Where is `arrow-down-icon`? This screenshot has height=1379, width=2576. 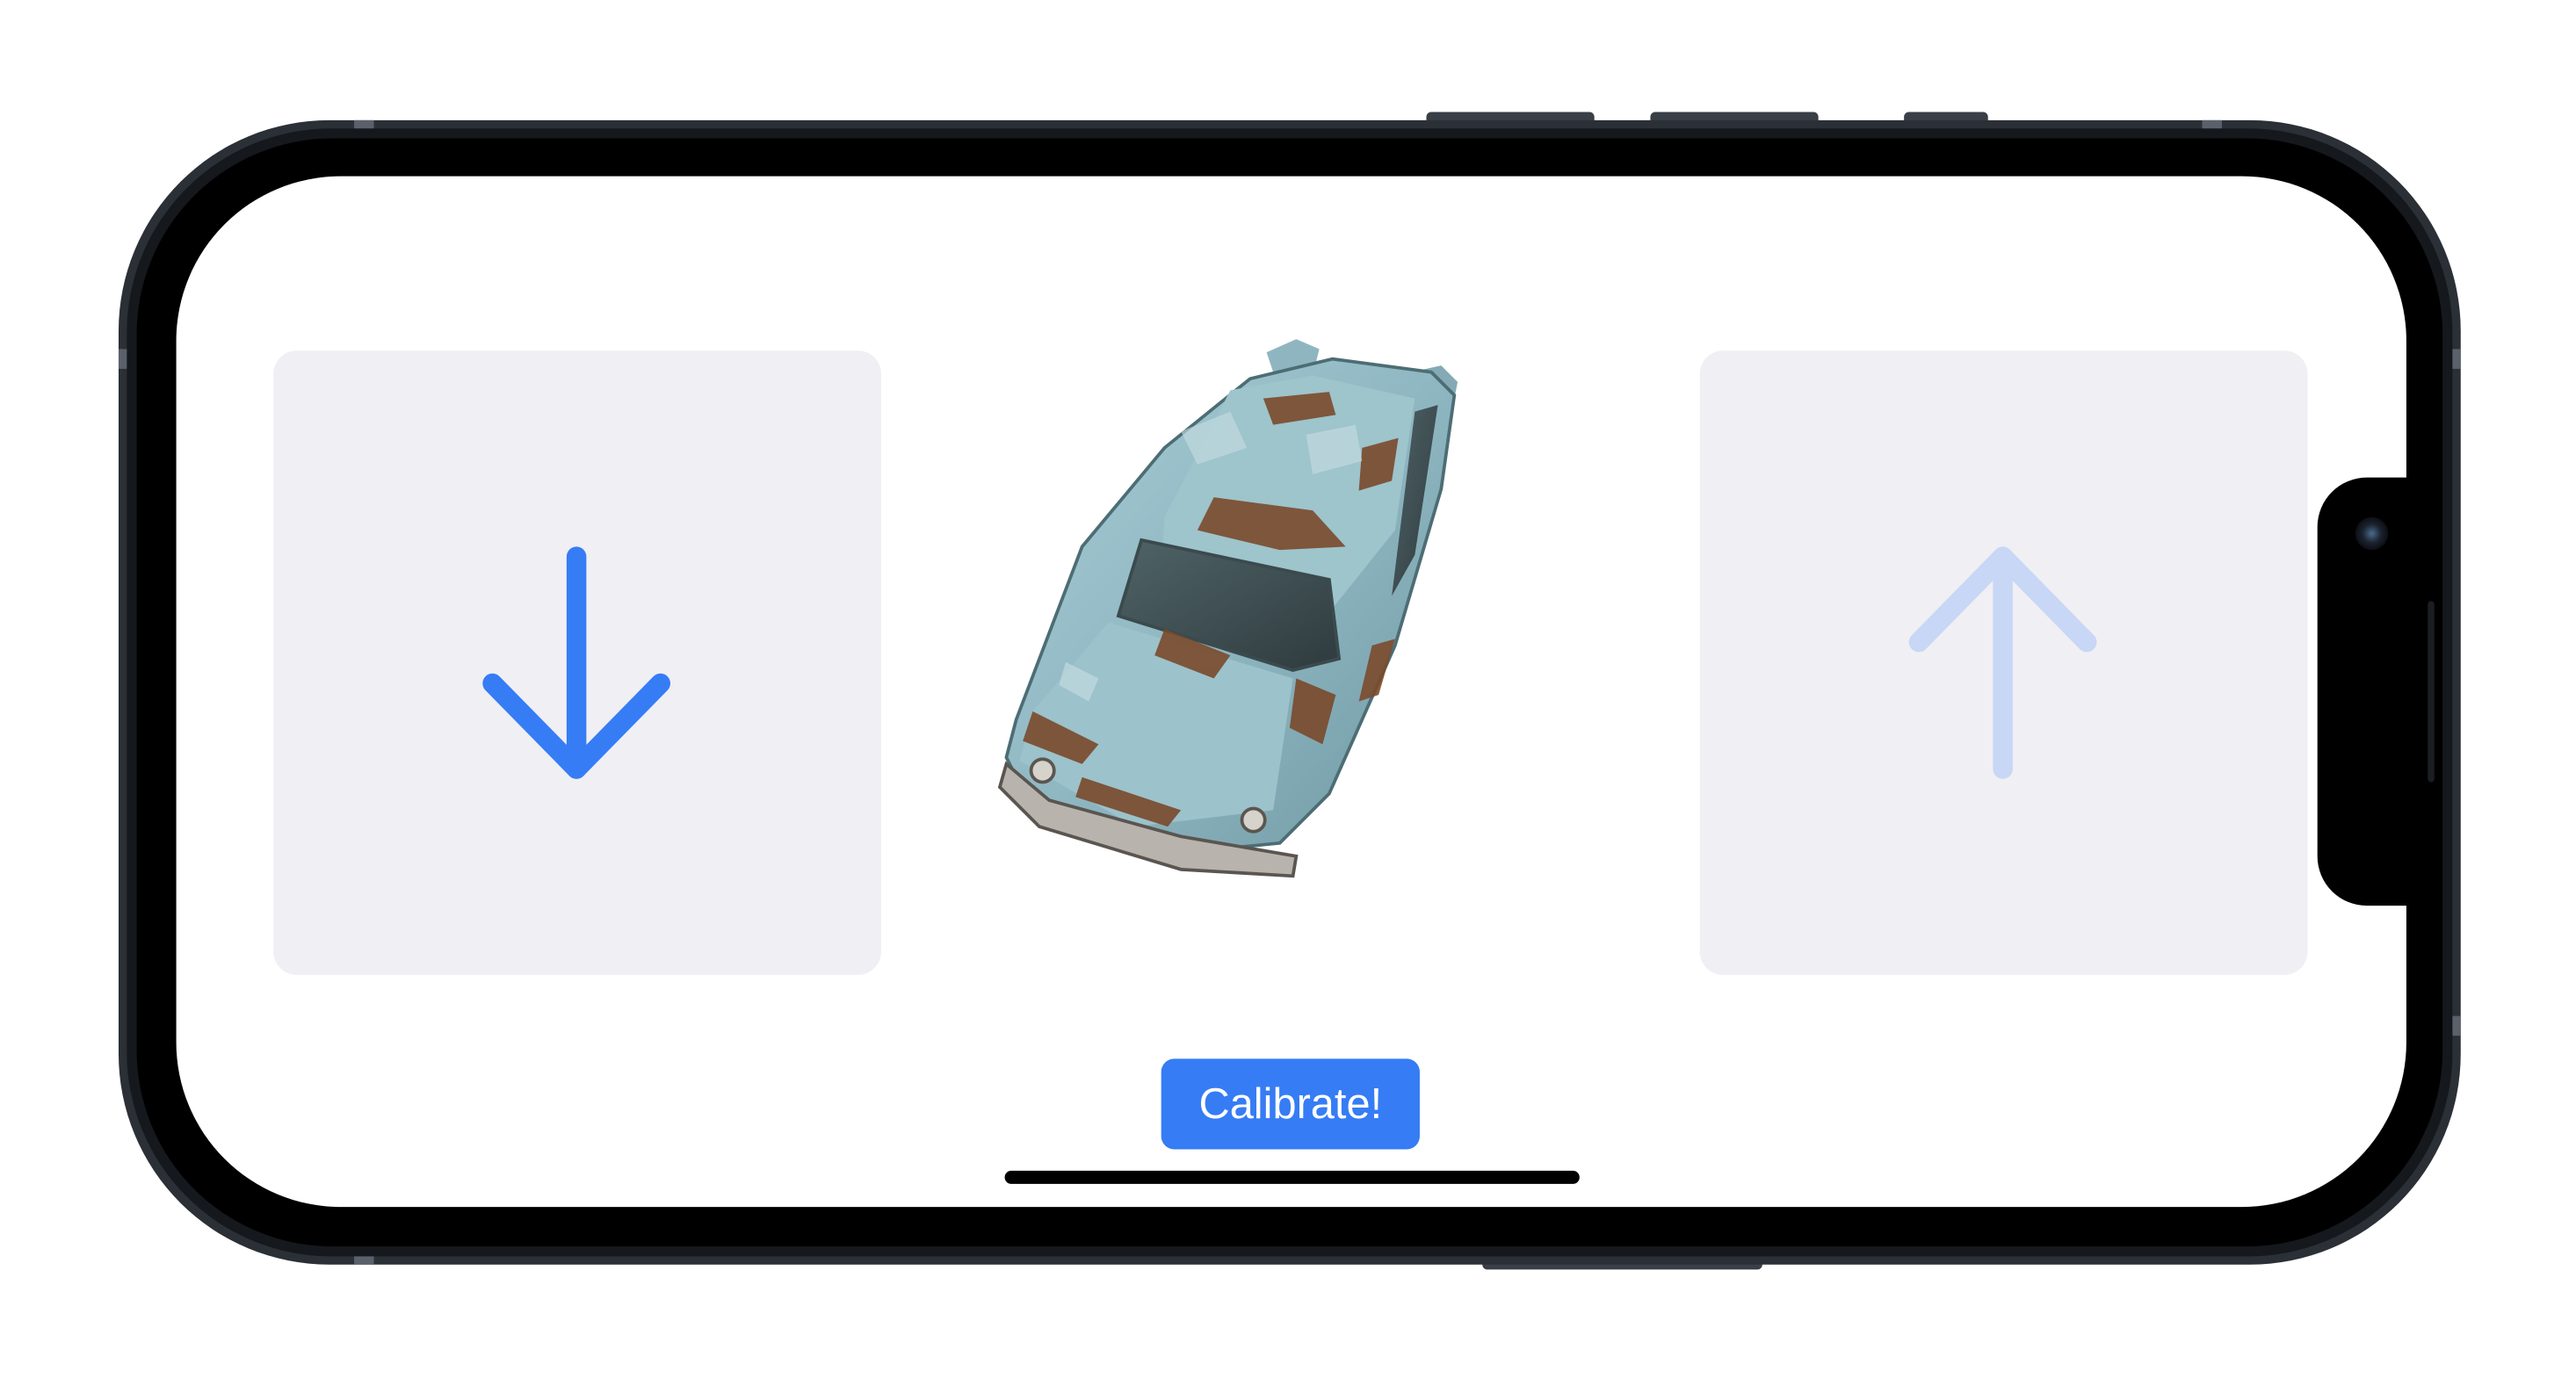
arrow-down-icon is located at coordinates (576, 662).